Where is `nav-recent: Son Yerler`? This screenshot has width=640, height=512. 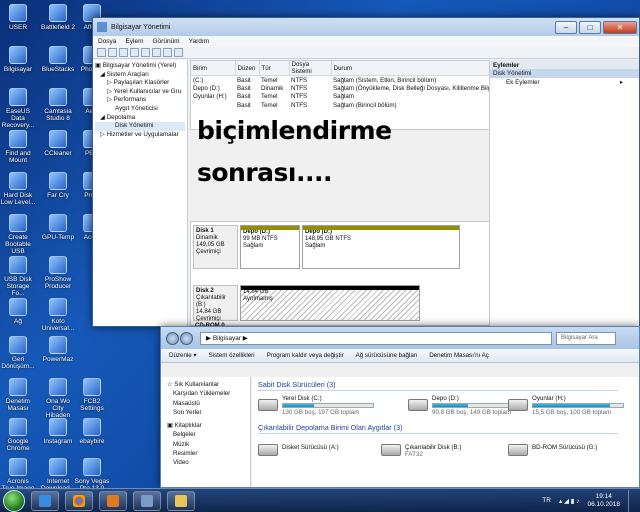
nav-recent: Son Yerler is located at coordinates (205, 412).